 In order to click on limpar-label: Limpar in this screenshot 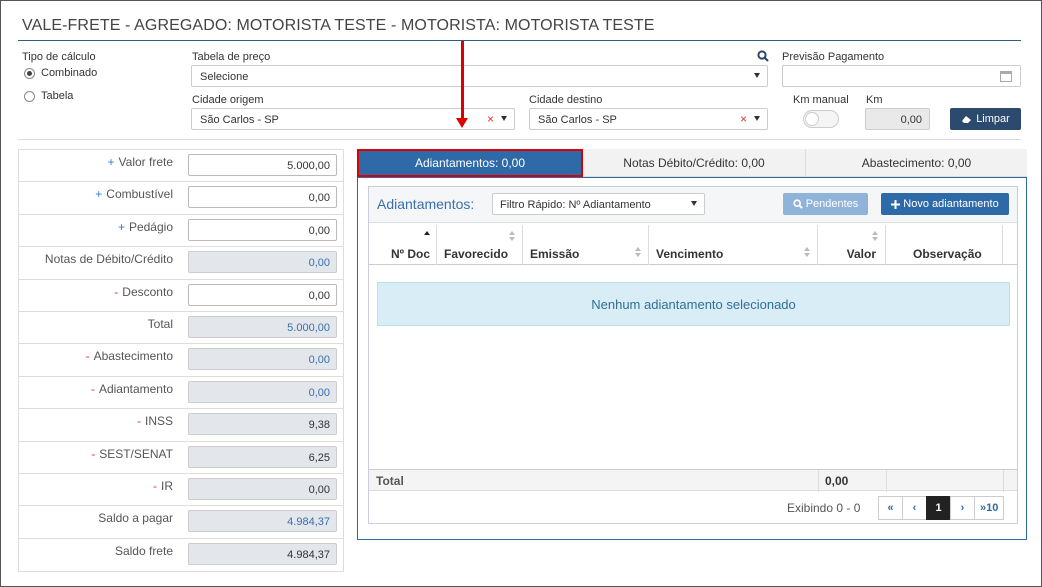, I will do `click(993, 119)`.